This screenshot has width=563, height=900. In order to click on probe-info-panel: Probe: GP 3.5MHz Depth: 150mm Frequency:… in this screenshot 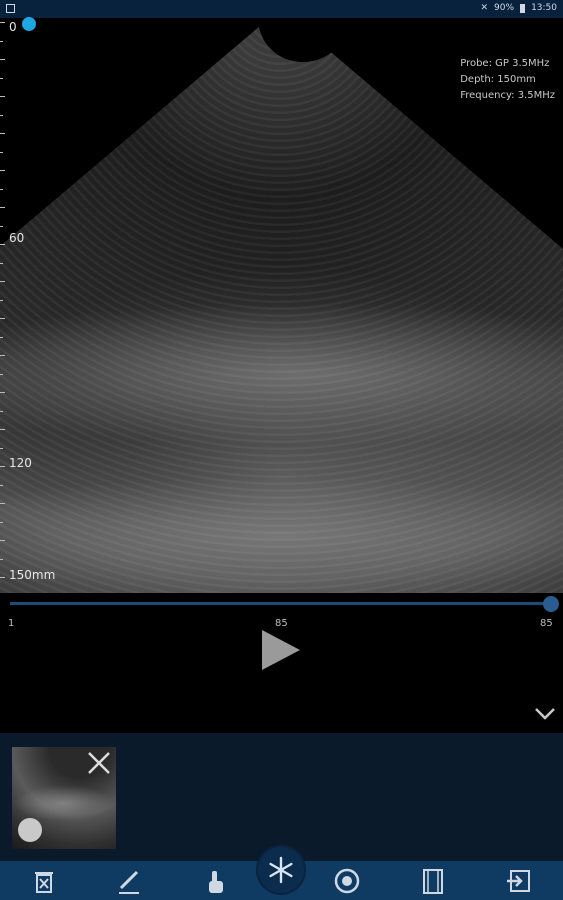, I will do `click(507, 80)`.